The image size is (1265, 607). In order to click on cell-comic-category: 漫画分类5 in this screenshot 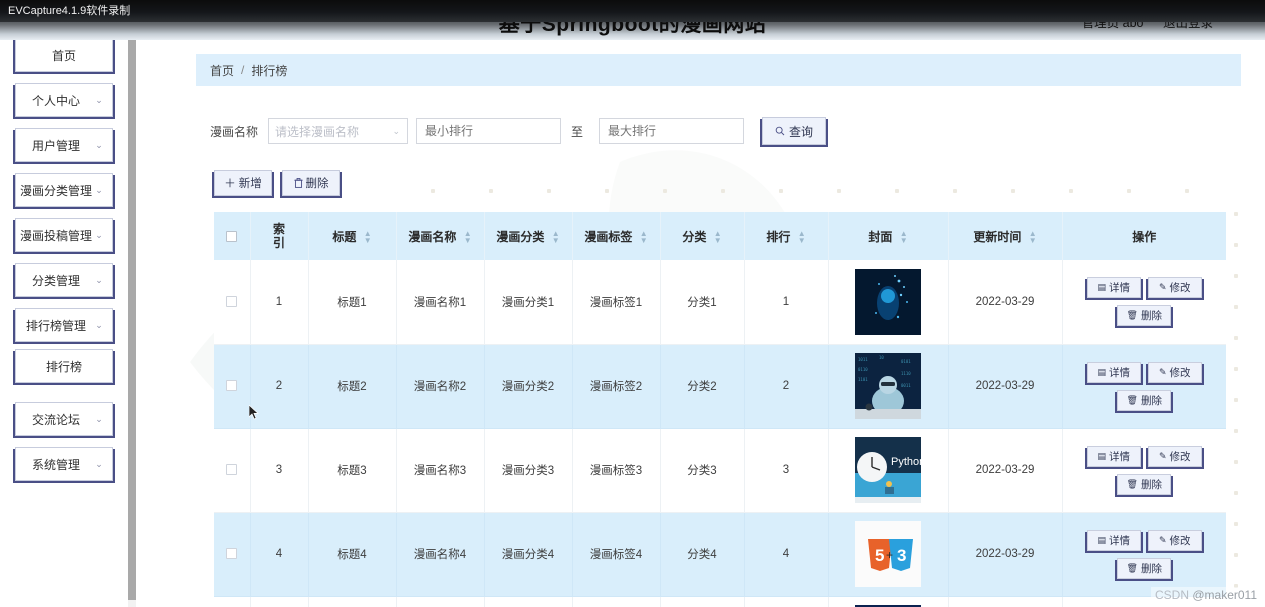, I will do `click(528, 601)`.